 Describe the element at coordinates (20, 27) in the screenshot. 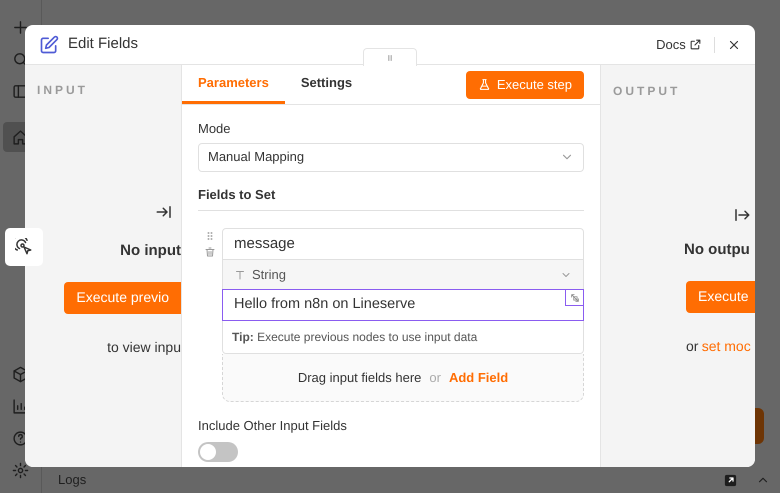

I see `add-icon` at that location.